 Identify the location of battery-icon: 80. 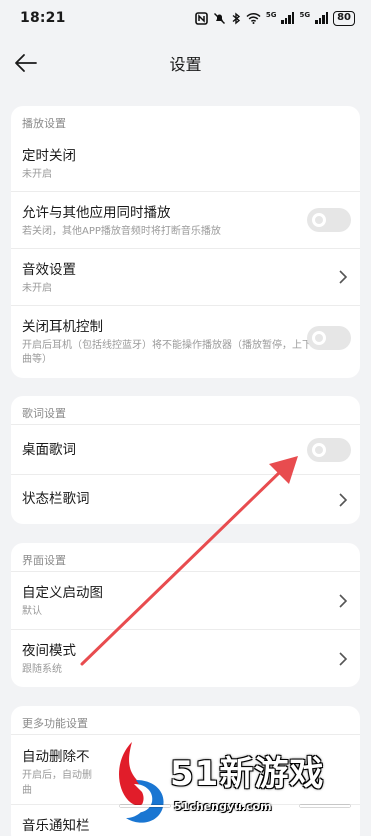
(344, 18).